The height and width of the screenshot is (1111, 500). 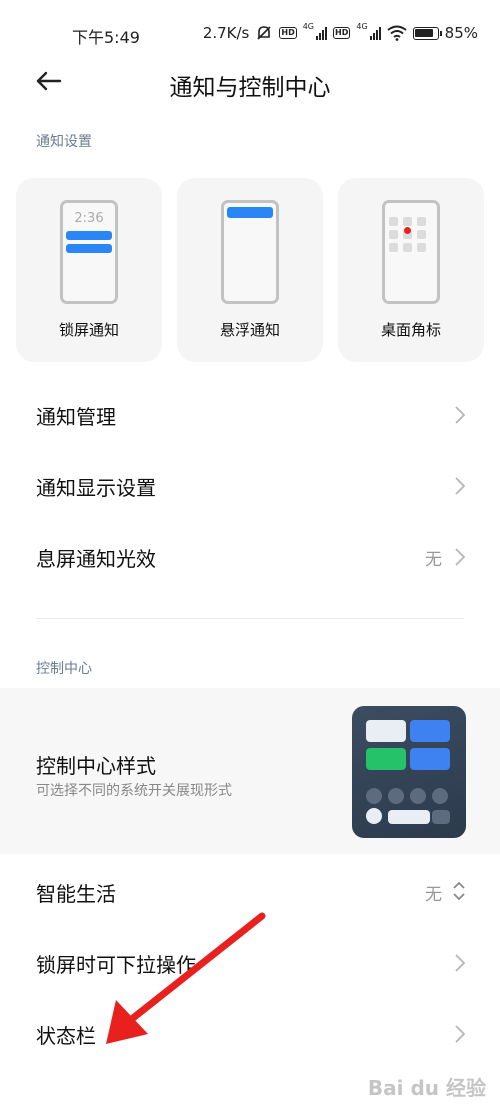 I want to click on battery-icon, so click(x=427, y=33).